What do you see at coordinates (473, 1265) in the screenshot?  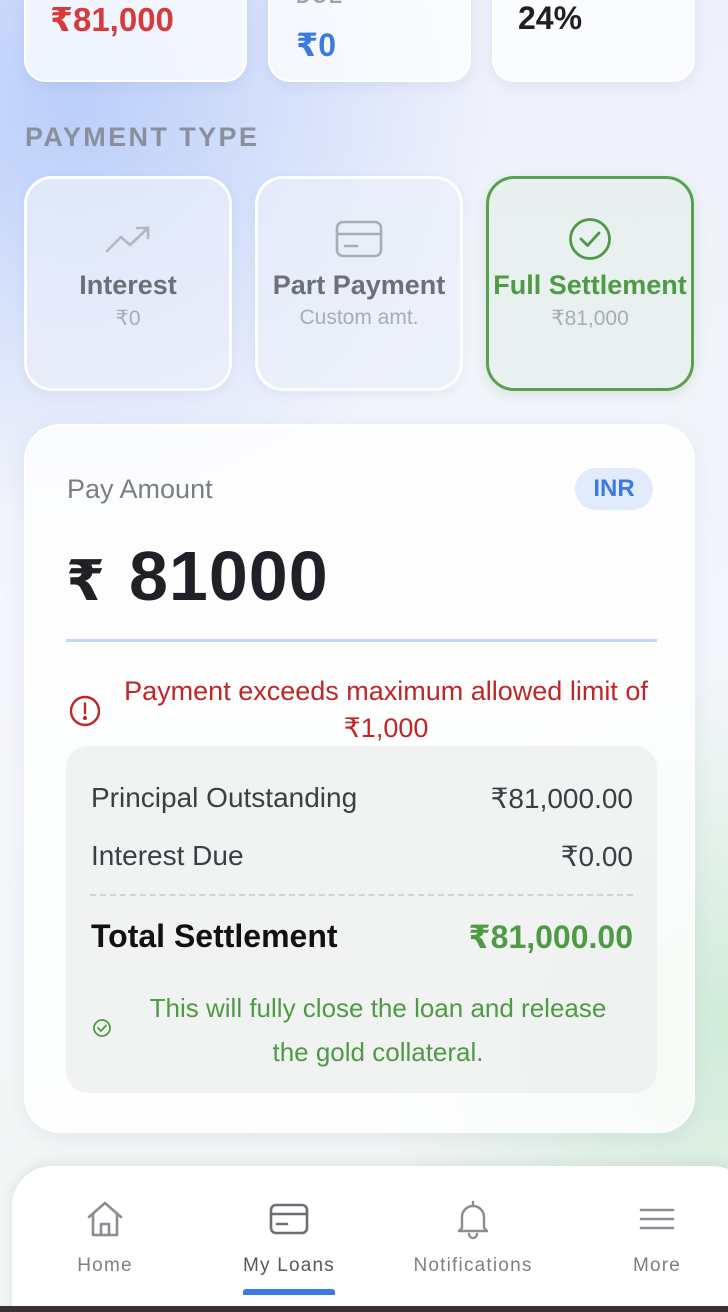 I see `nav-label: Notifications` at bounding box center [473, 1265].